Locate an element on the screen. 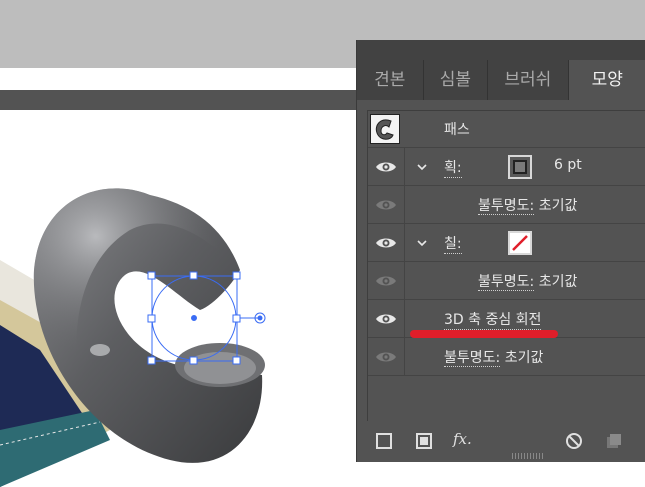 The image size is (645, 487). stroke-swatch is located at coordinates (520, 167).